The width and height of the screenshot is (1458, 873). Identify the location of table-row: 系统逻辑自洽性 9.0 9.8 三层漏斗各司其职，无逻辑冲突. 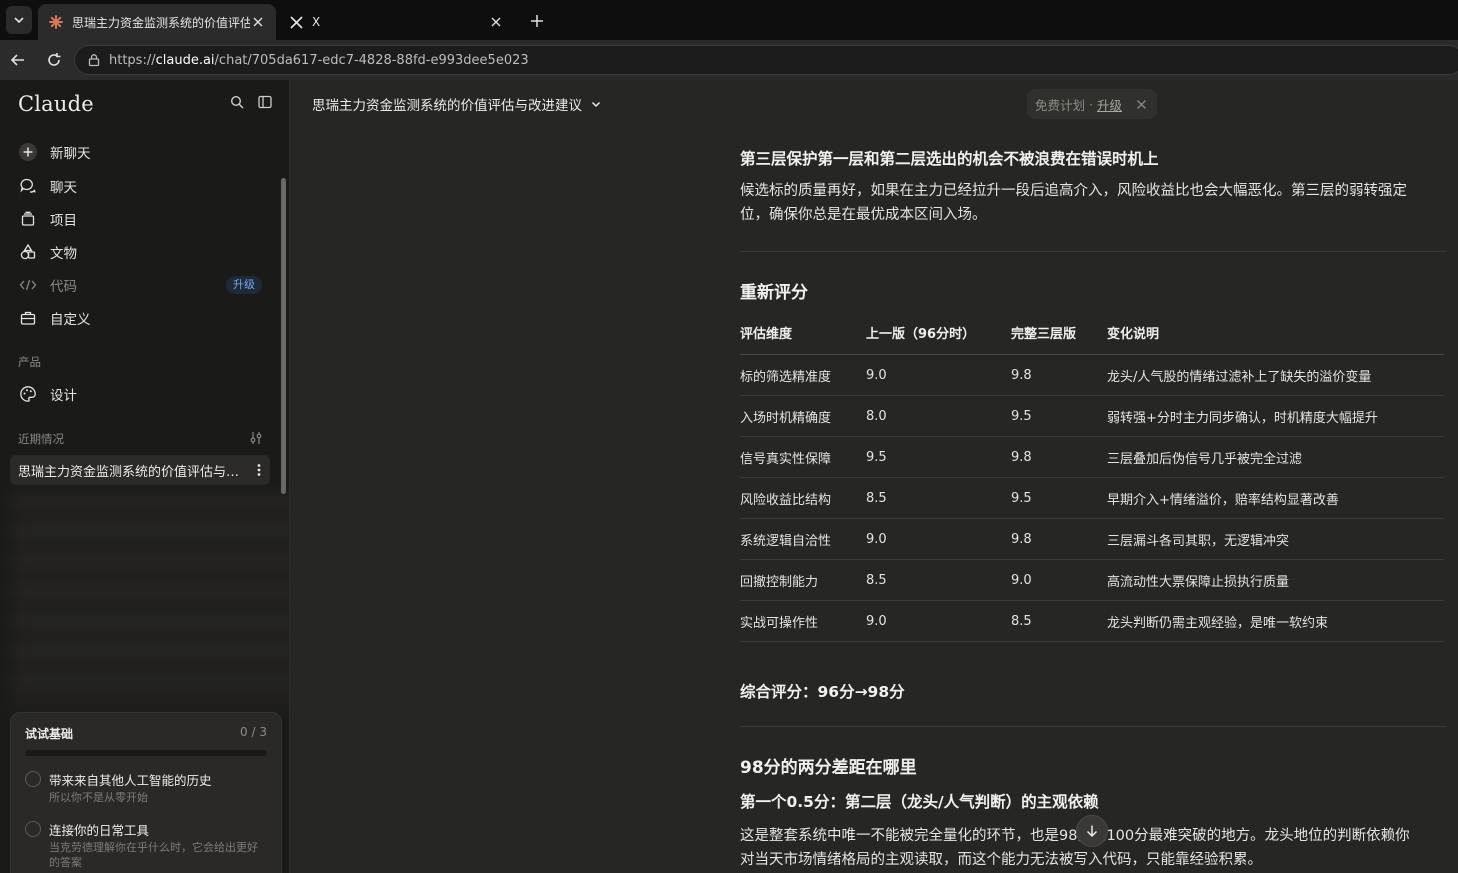
(1092, 539).